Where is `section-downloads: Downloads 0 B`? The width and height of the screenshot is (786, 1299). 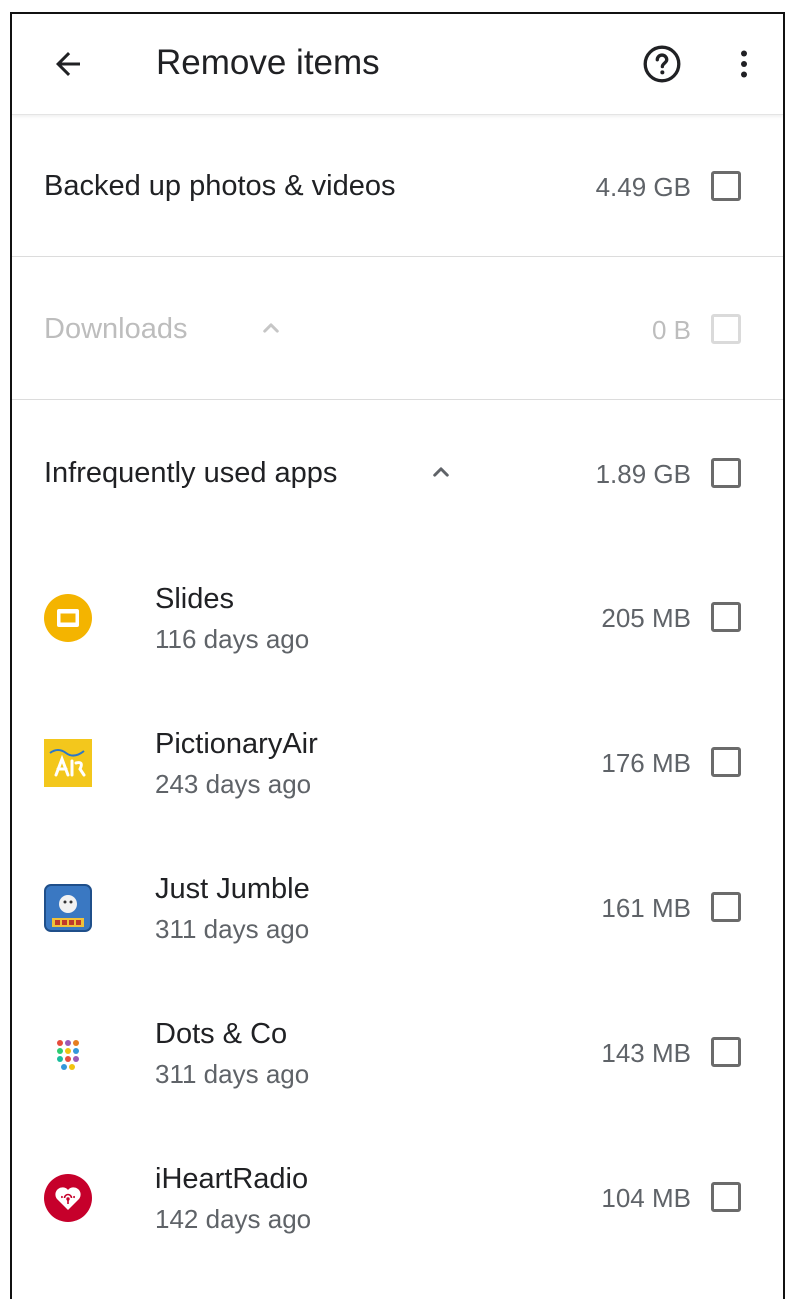 section-downloads: Downloads 0 B is located at coordinates (397, 328).